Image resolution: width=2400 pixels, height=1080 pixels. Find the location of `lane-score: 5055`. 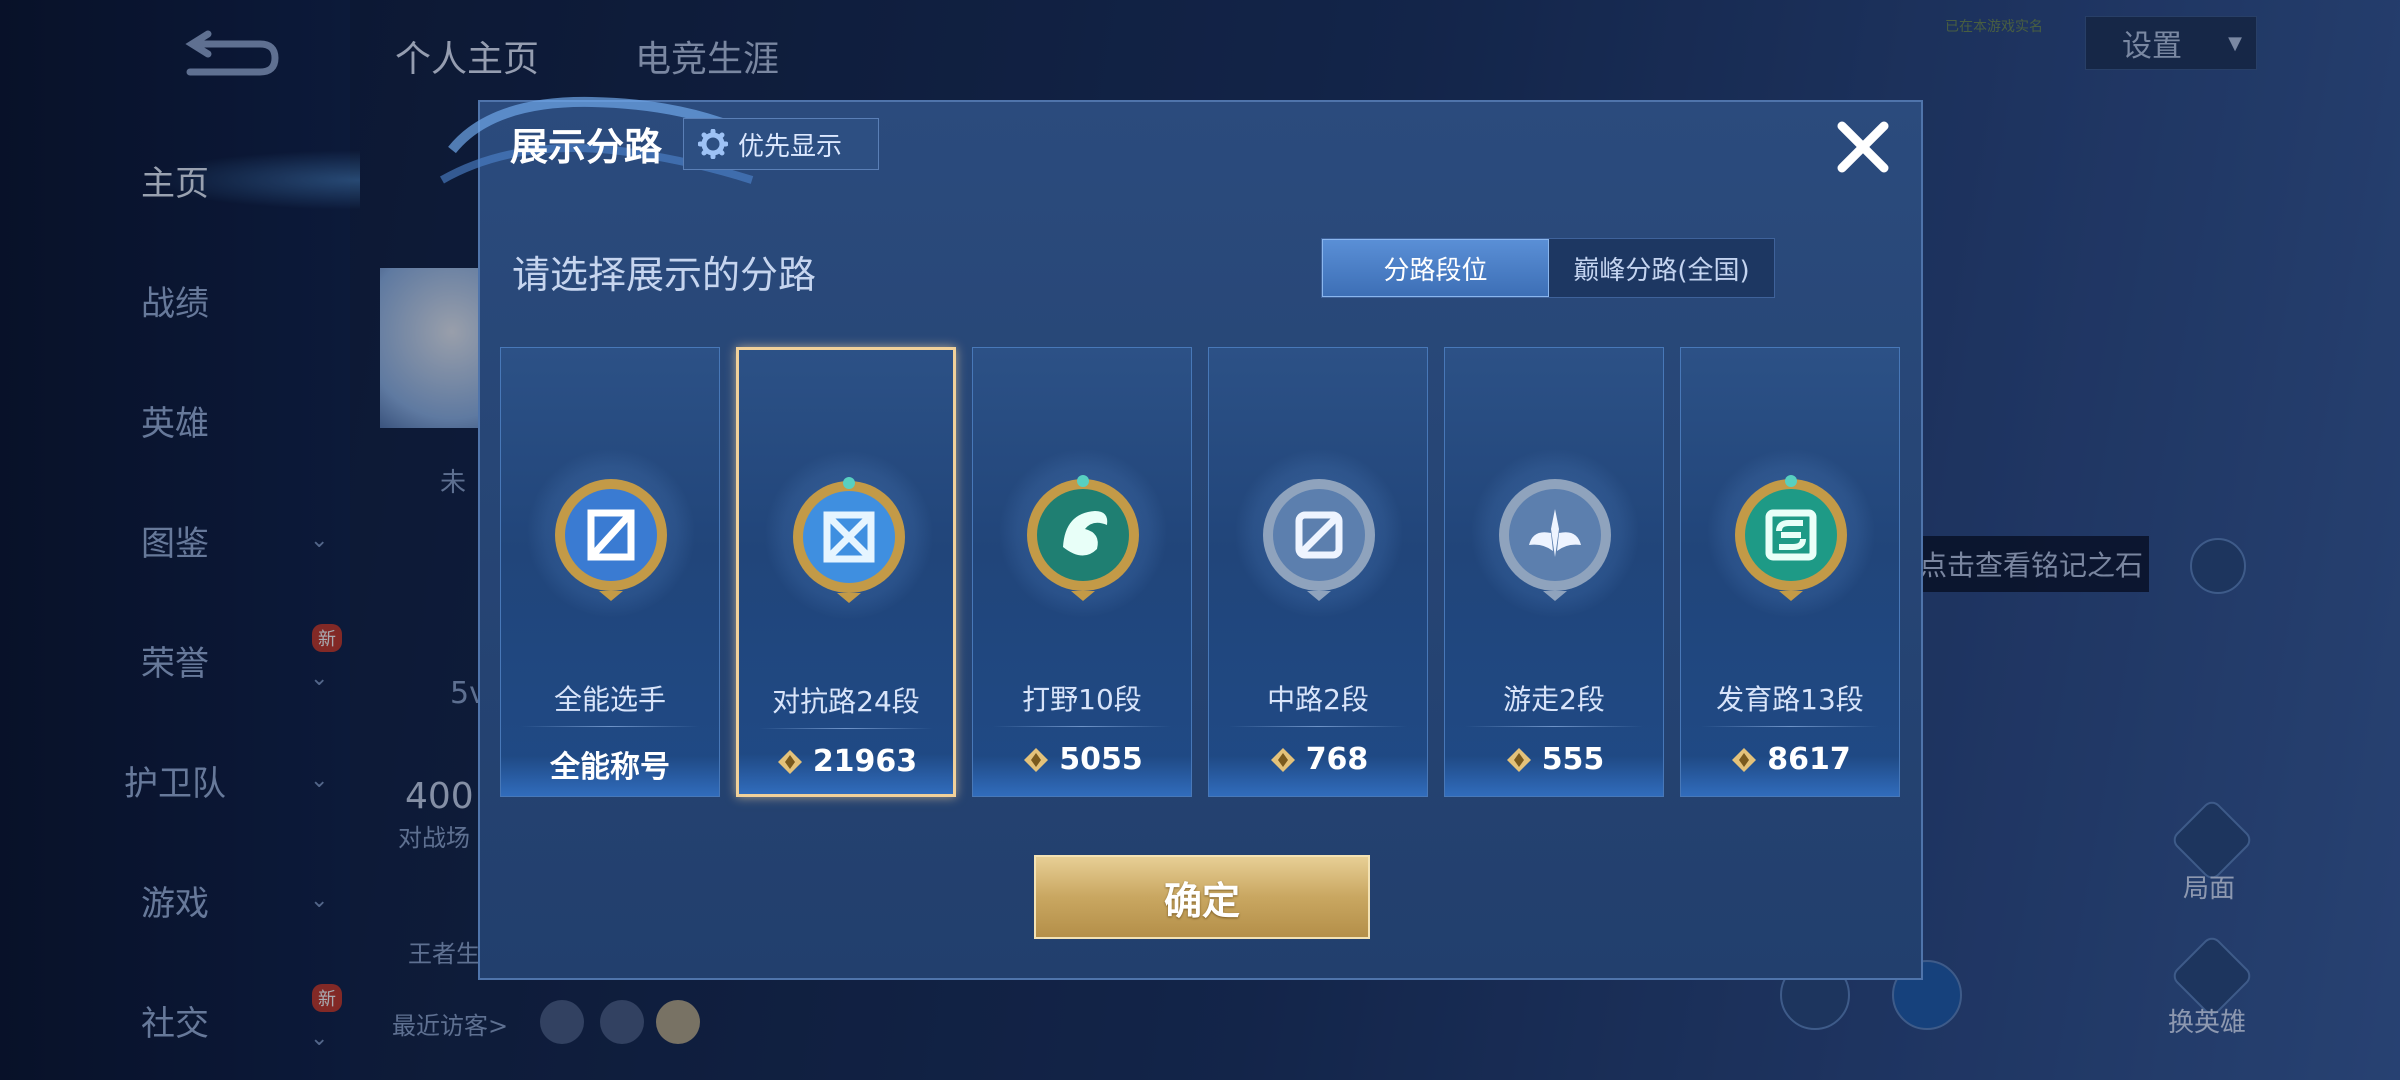

lane-score: 5055 is located at coordinates (1082, 759).